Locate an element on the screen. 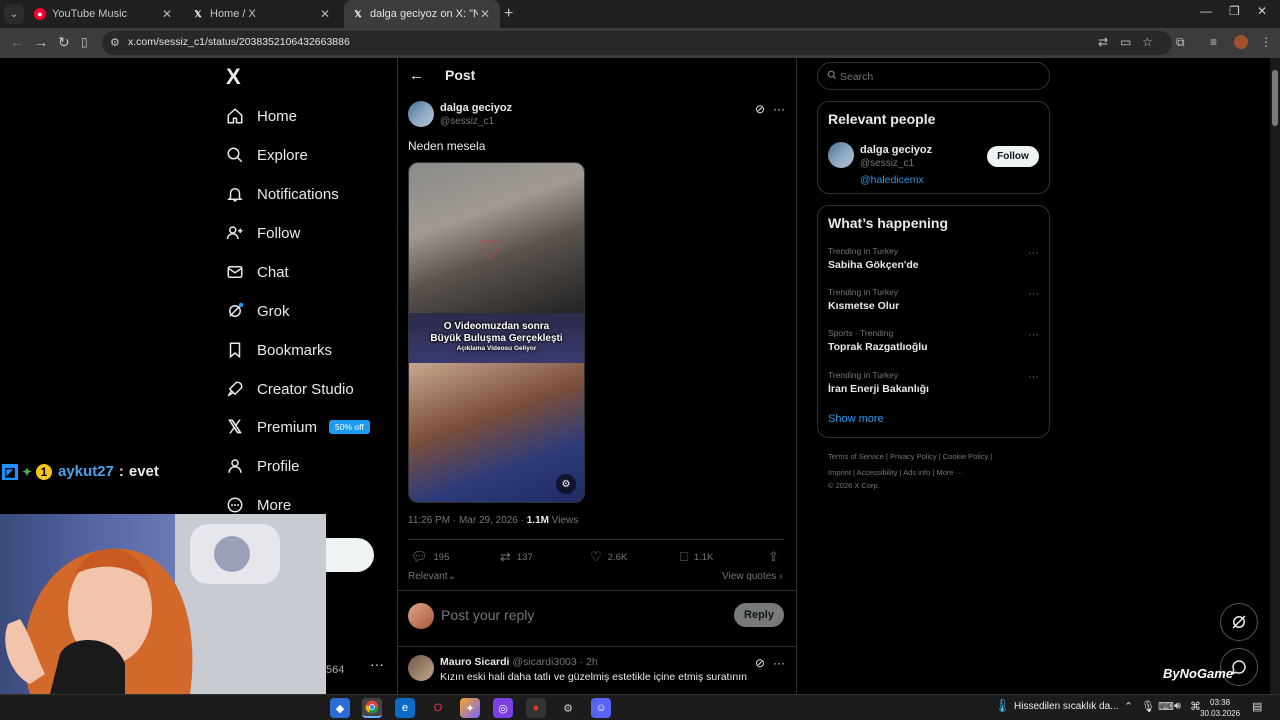 The width and height of the screenshot is (1280, 720). reload-icon: ↻ is located at coordinates (64, 42).